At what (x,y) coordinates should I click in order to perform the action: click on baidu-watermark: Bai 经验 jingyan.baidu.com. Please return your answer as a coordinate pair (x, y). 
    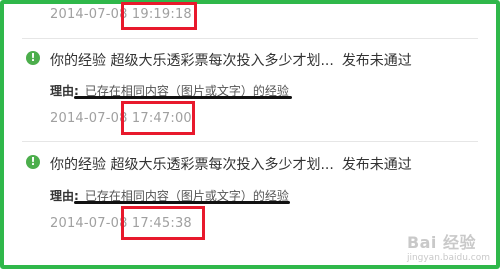
    Looking at the image, I should click on (448, 246).